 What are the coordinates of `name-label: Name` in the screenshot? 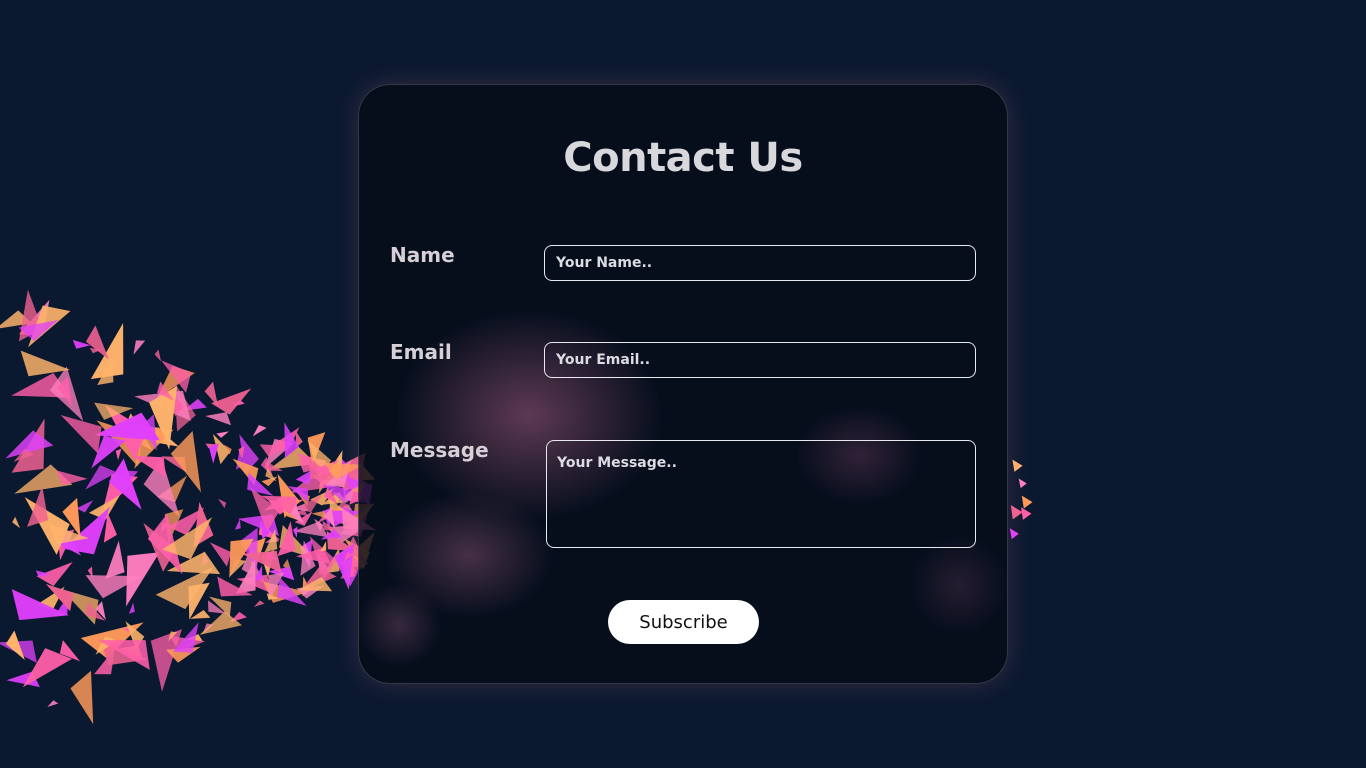 It's located at (422, 255).